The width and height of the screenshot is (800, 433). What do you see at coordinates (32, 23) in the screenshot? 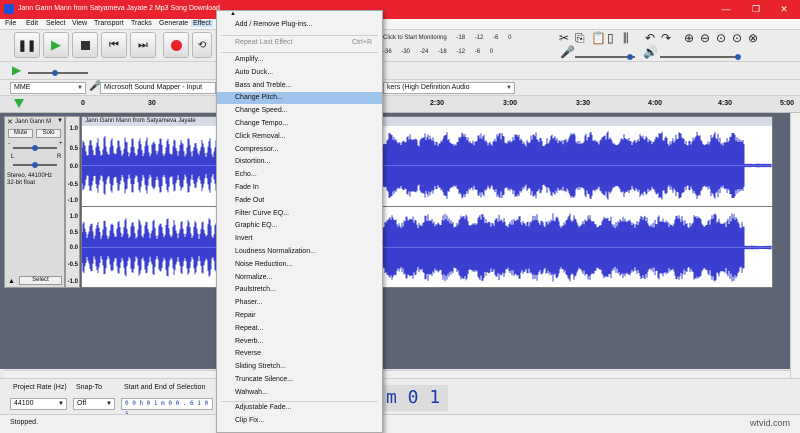
I see `menu-edit: Edit` at bounding box center [32, 23].